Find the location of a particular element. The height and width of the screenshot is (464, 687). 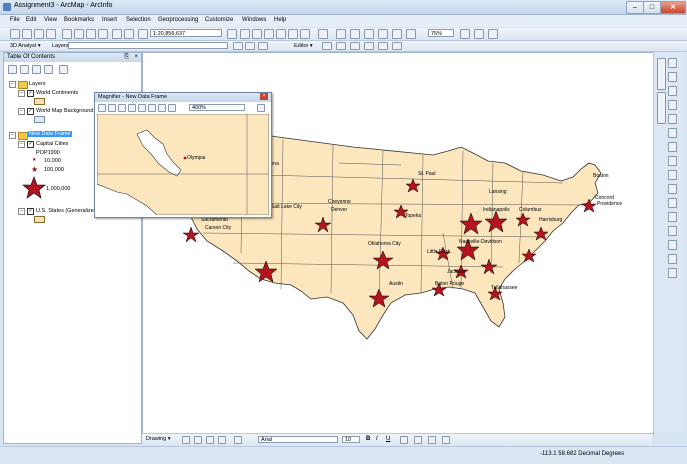

list-by-source-icon is located at coordinates (24, 69).